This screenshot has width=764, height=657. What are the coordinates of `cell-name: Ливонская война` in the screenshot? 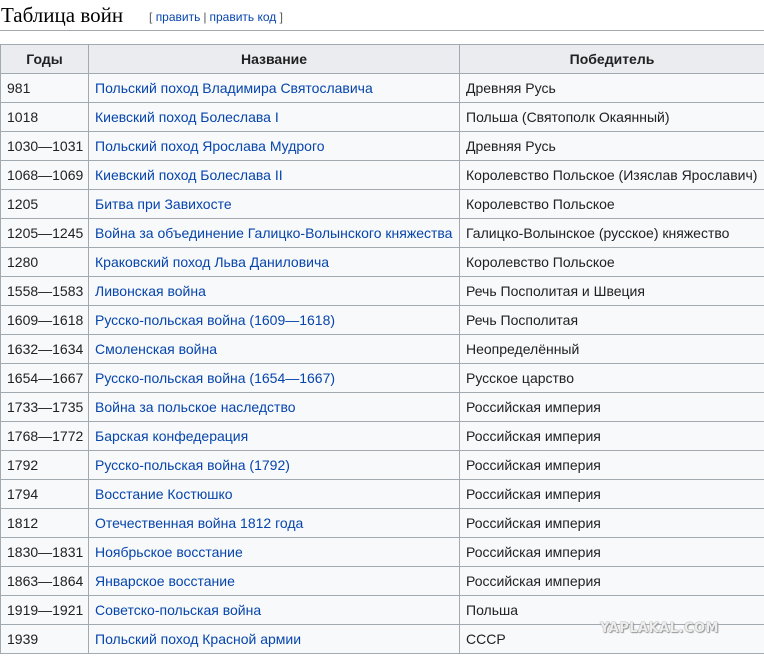 It's located at (274, 291).